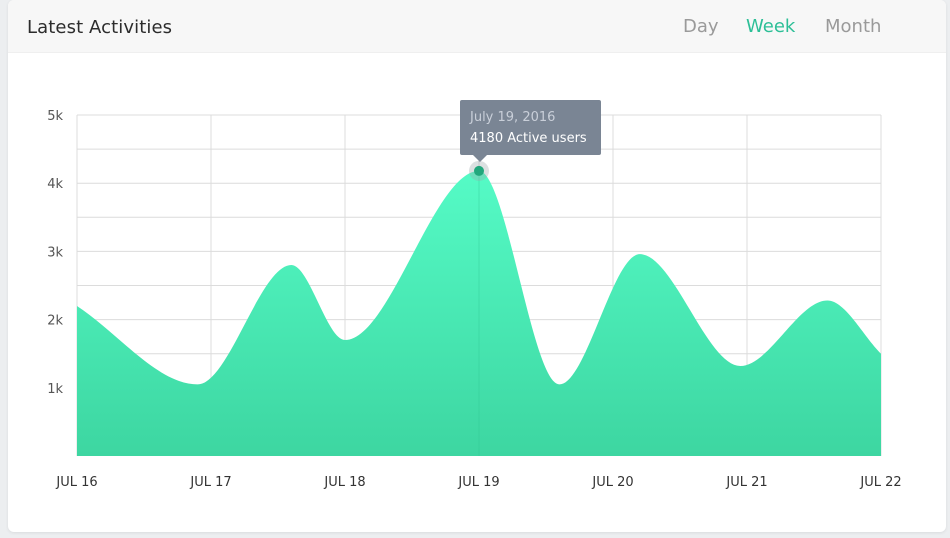  What do you see at coordinates (55, 184) in the screenshot?
I see `y-tick-label: 4k` at bounding box center [55, 184].